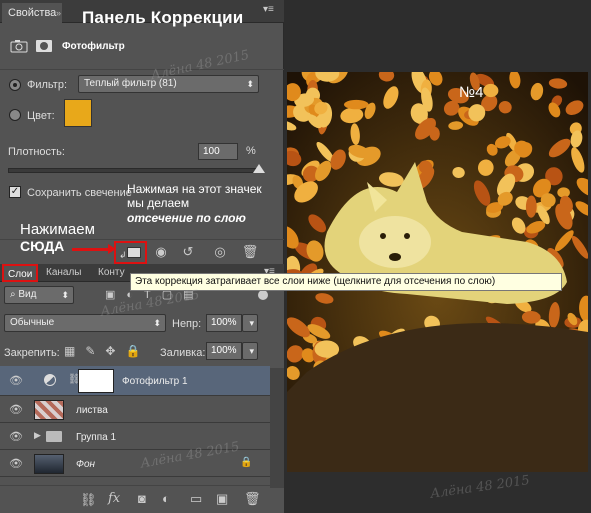 Image resolution: width=591 pixels, height=513 pixels. Describe the element at coordinates (183, 353) in the screenshot. I see `fill-label: Заливка:` at that location.